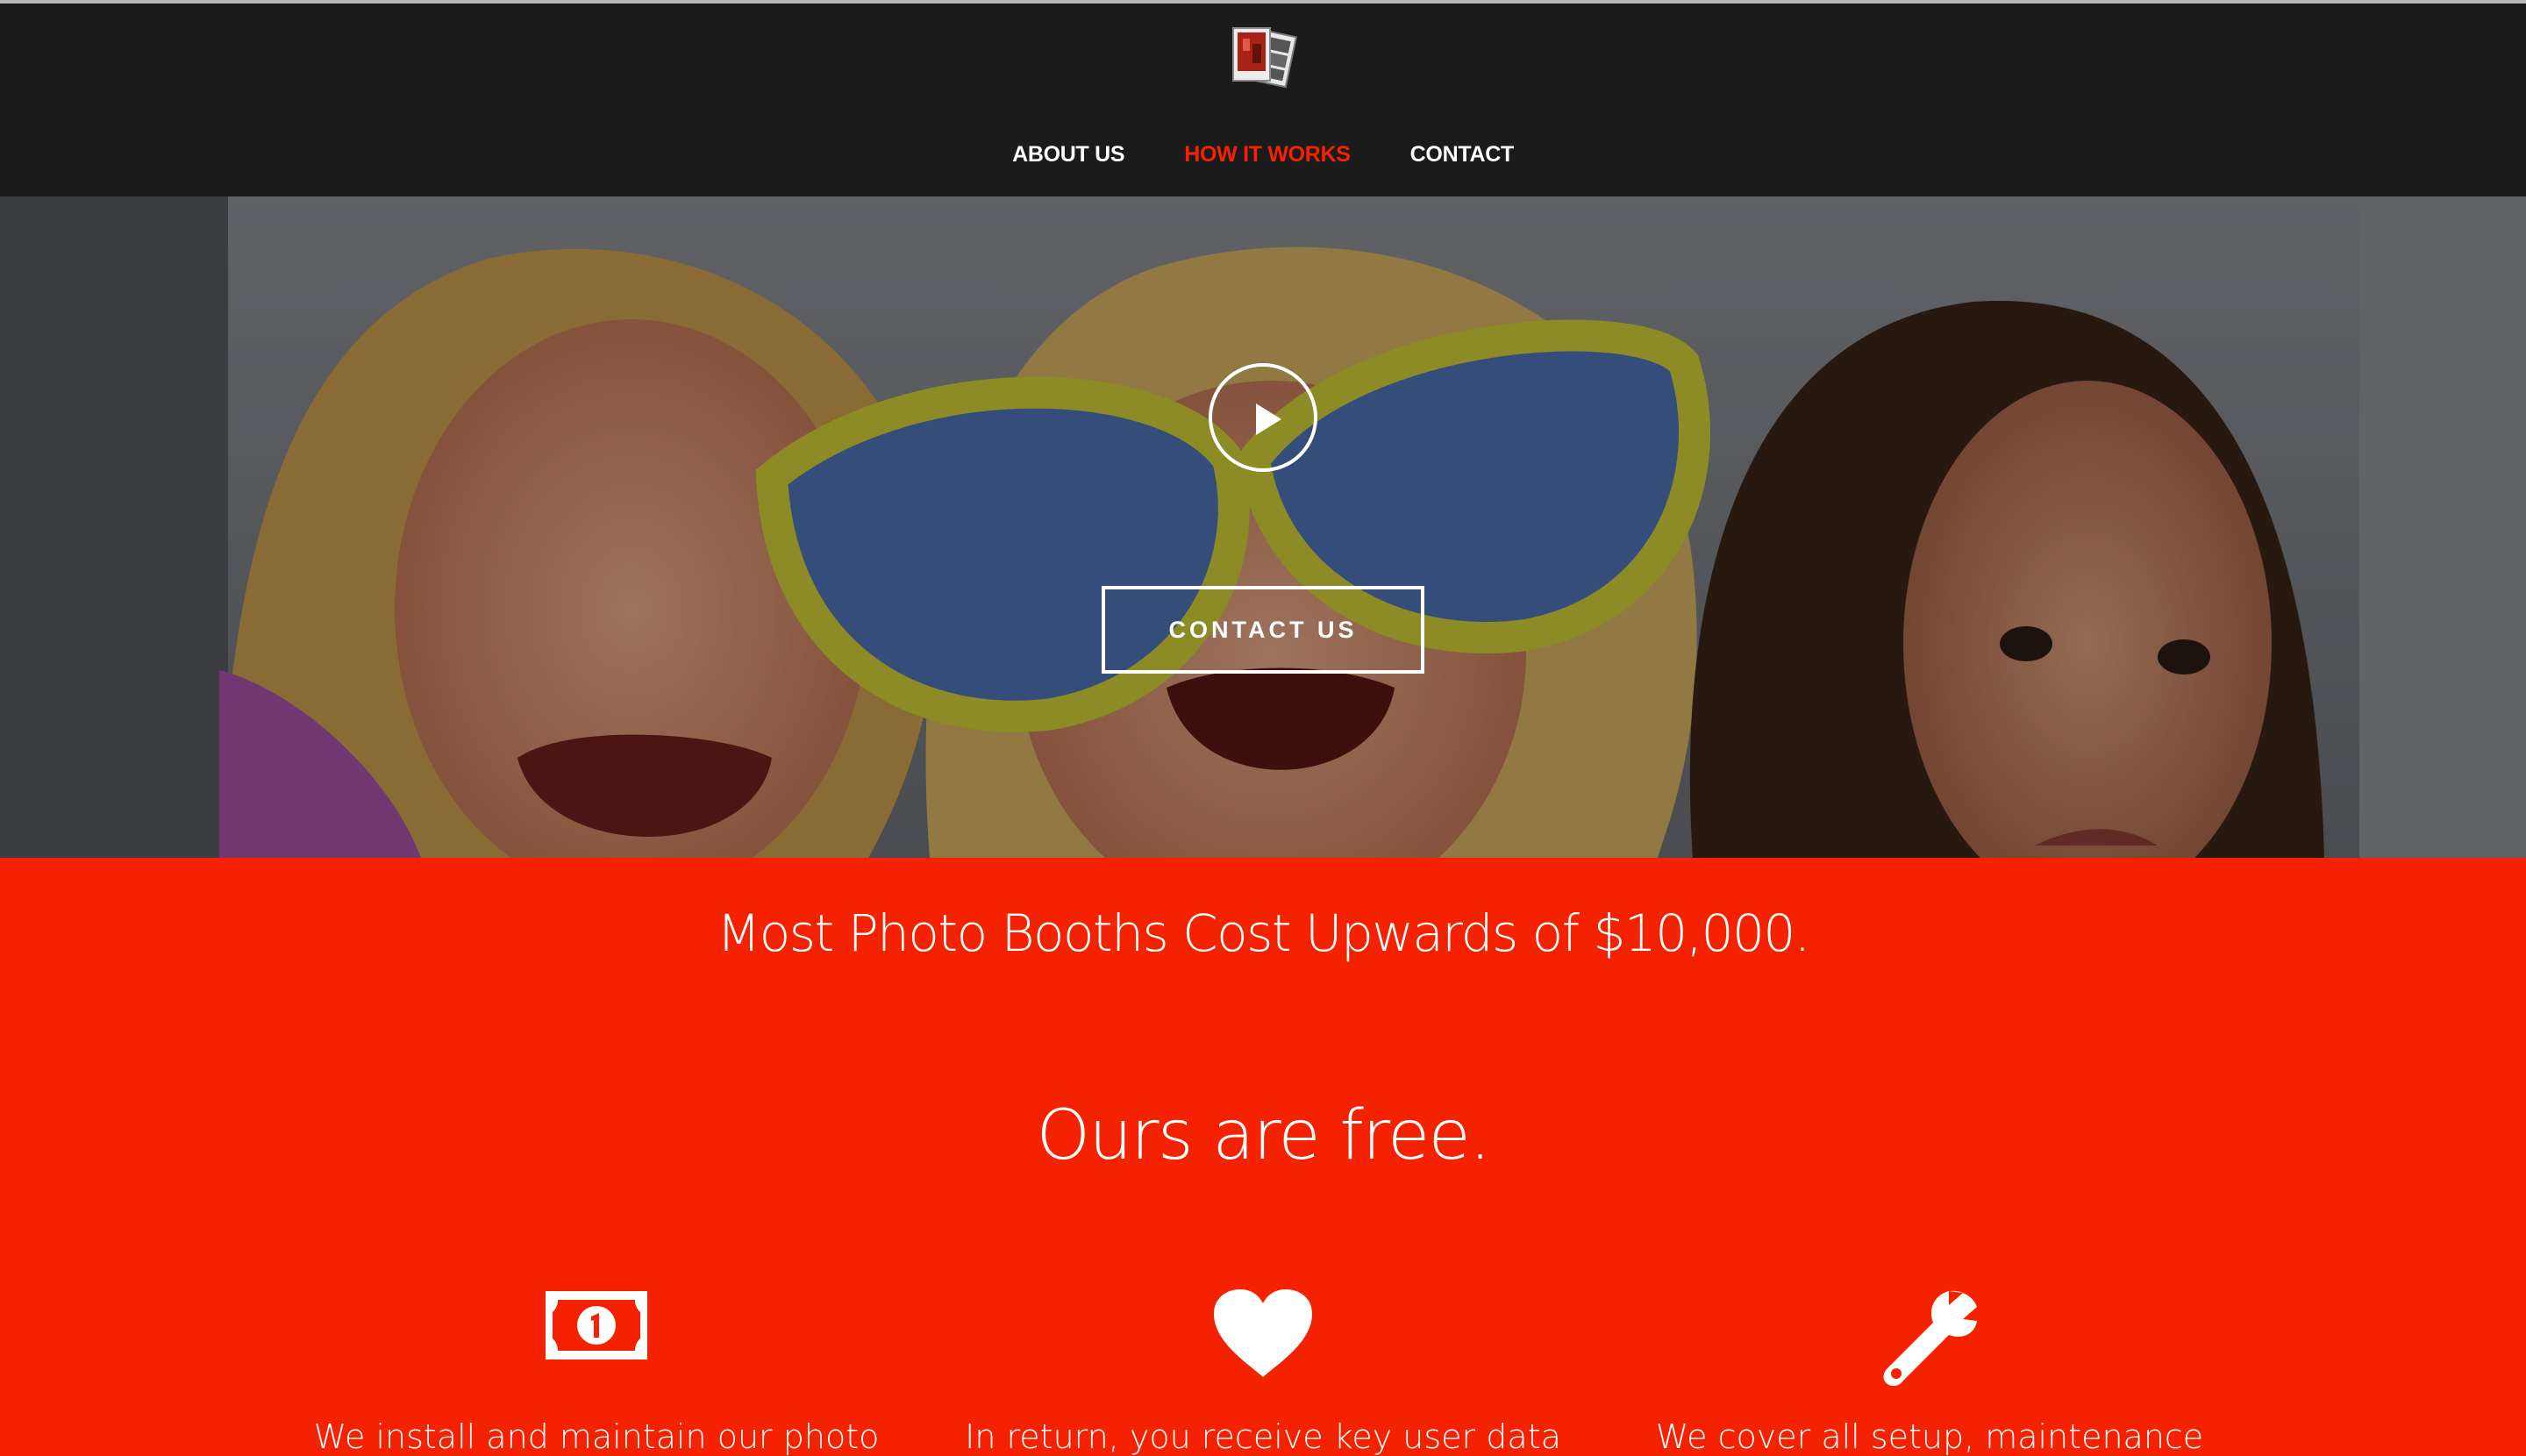 Image resolution: width=2526 pixels, height=1456 pixels. I want to click on photo-booth-logo, so click(1263, 58).